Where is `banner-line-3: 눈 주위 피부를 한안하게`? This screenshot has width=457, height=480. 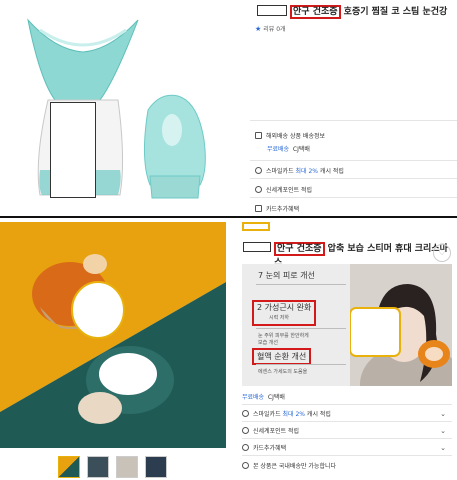 banner-line-3: 눈 주위 피부를 한안하게 is located at coordinates (283, 336).